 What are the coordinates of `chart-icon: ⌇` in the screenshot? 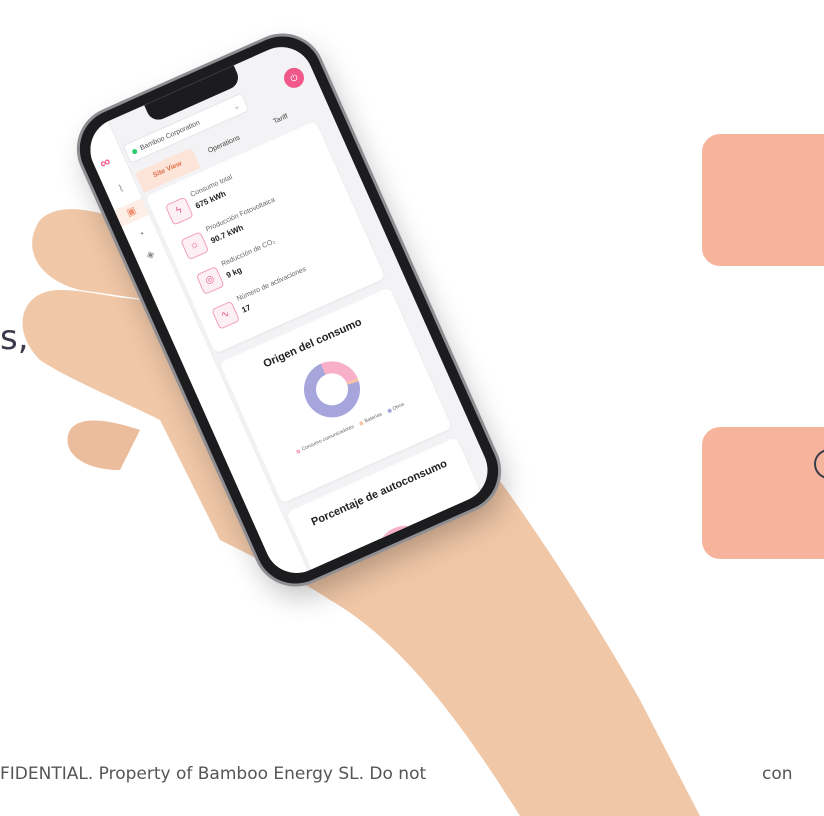 It's located at (122, 190).